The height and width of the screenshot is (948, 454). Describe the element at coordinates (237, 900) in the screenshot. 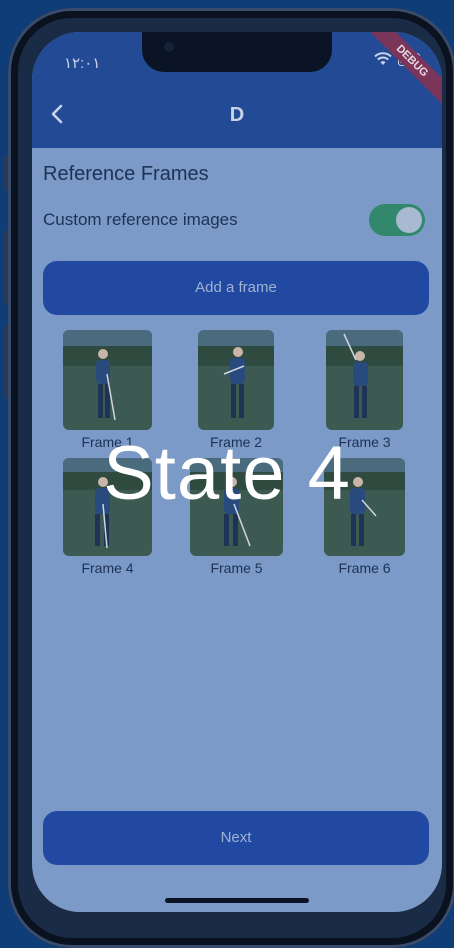

I see `home-indicator` at that location.